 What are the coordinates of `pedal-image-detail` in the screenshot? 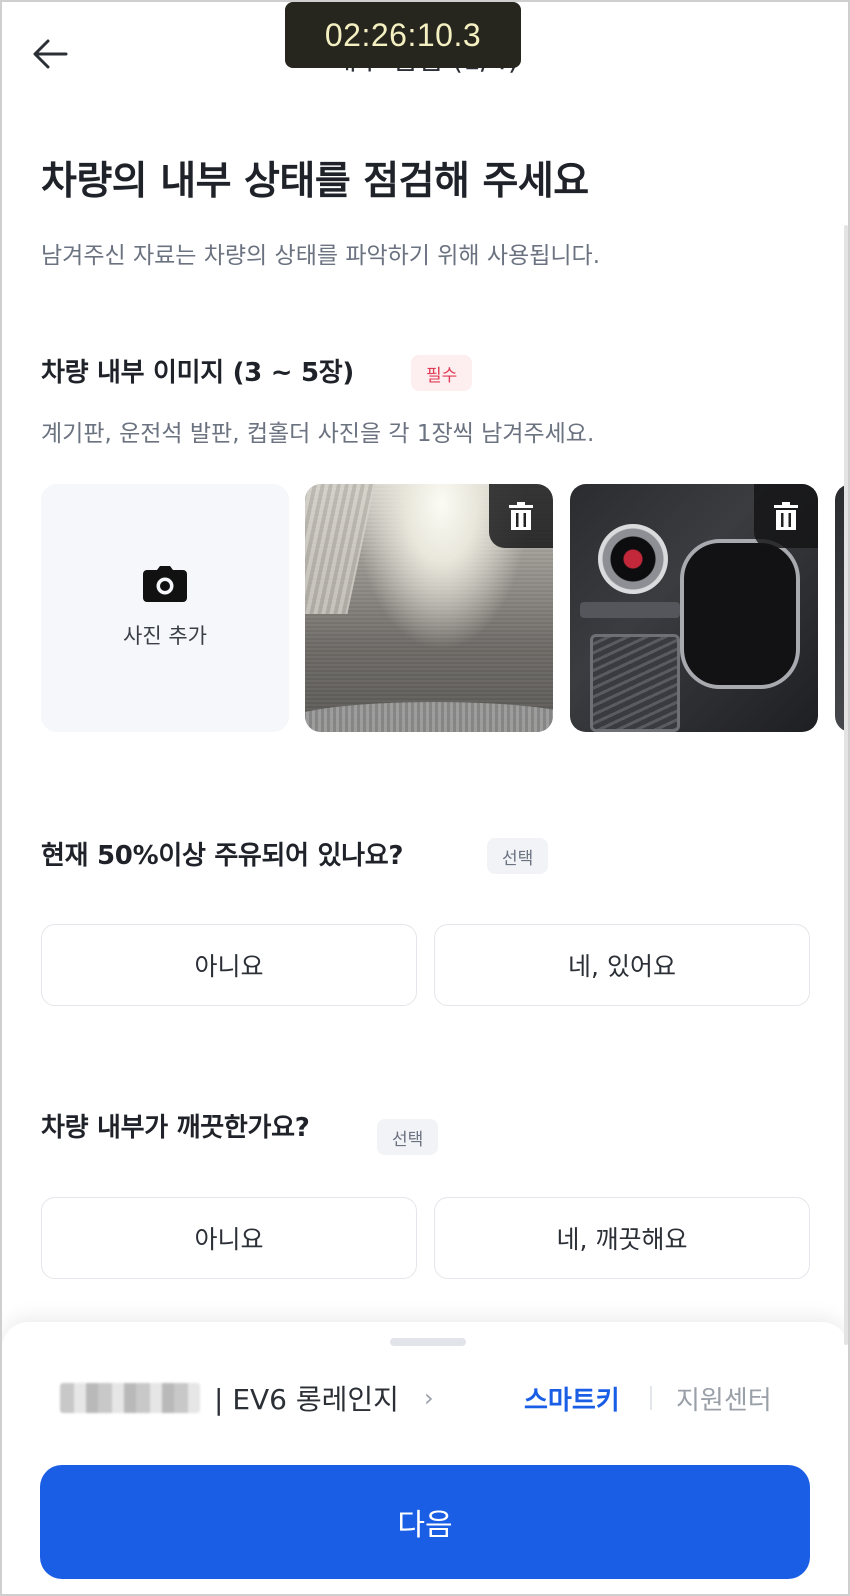 It's located at (340, 549).